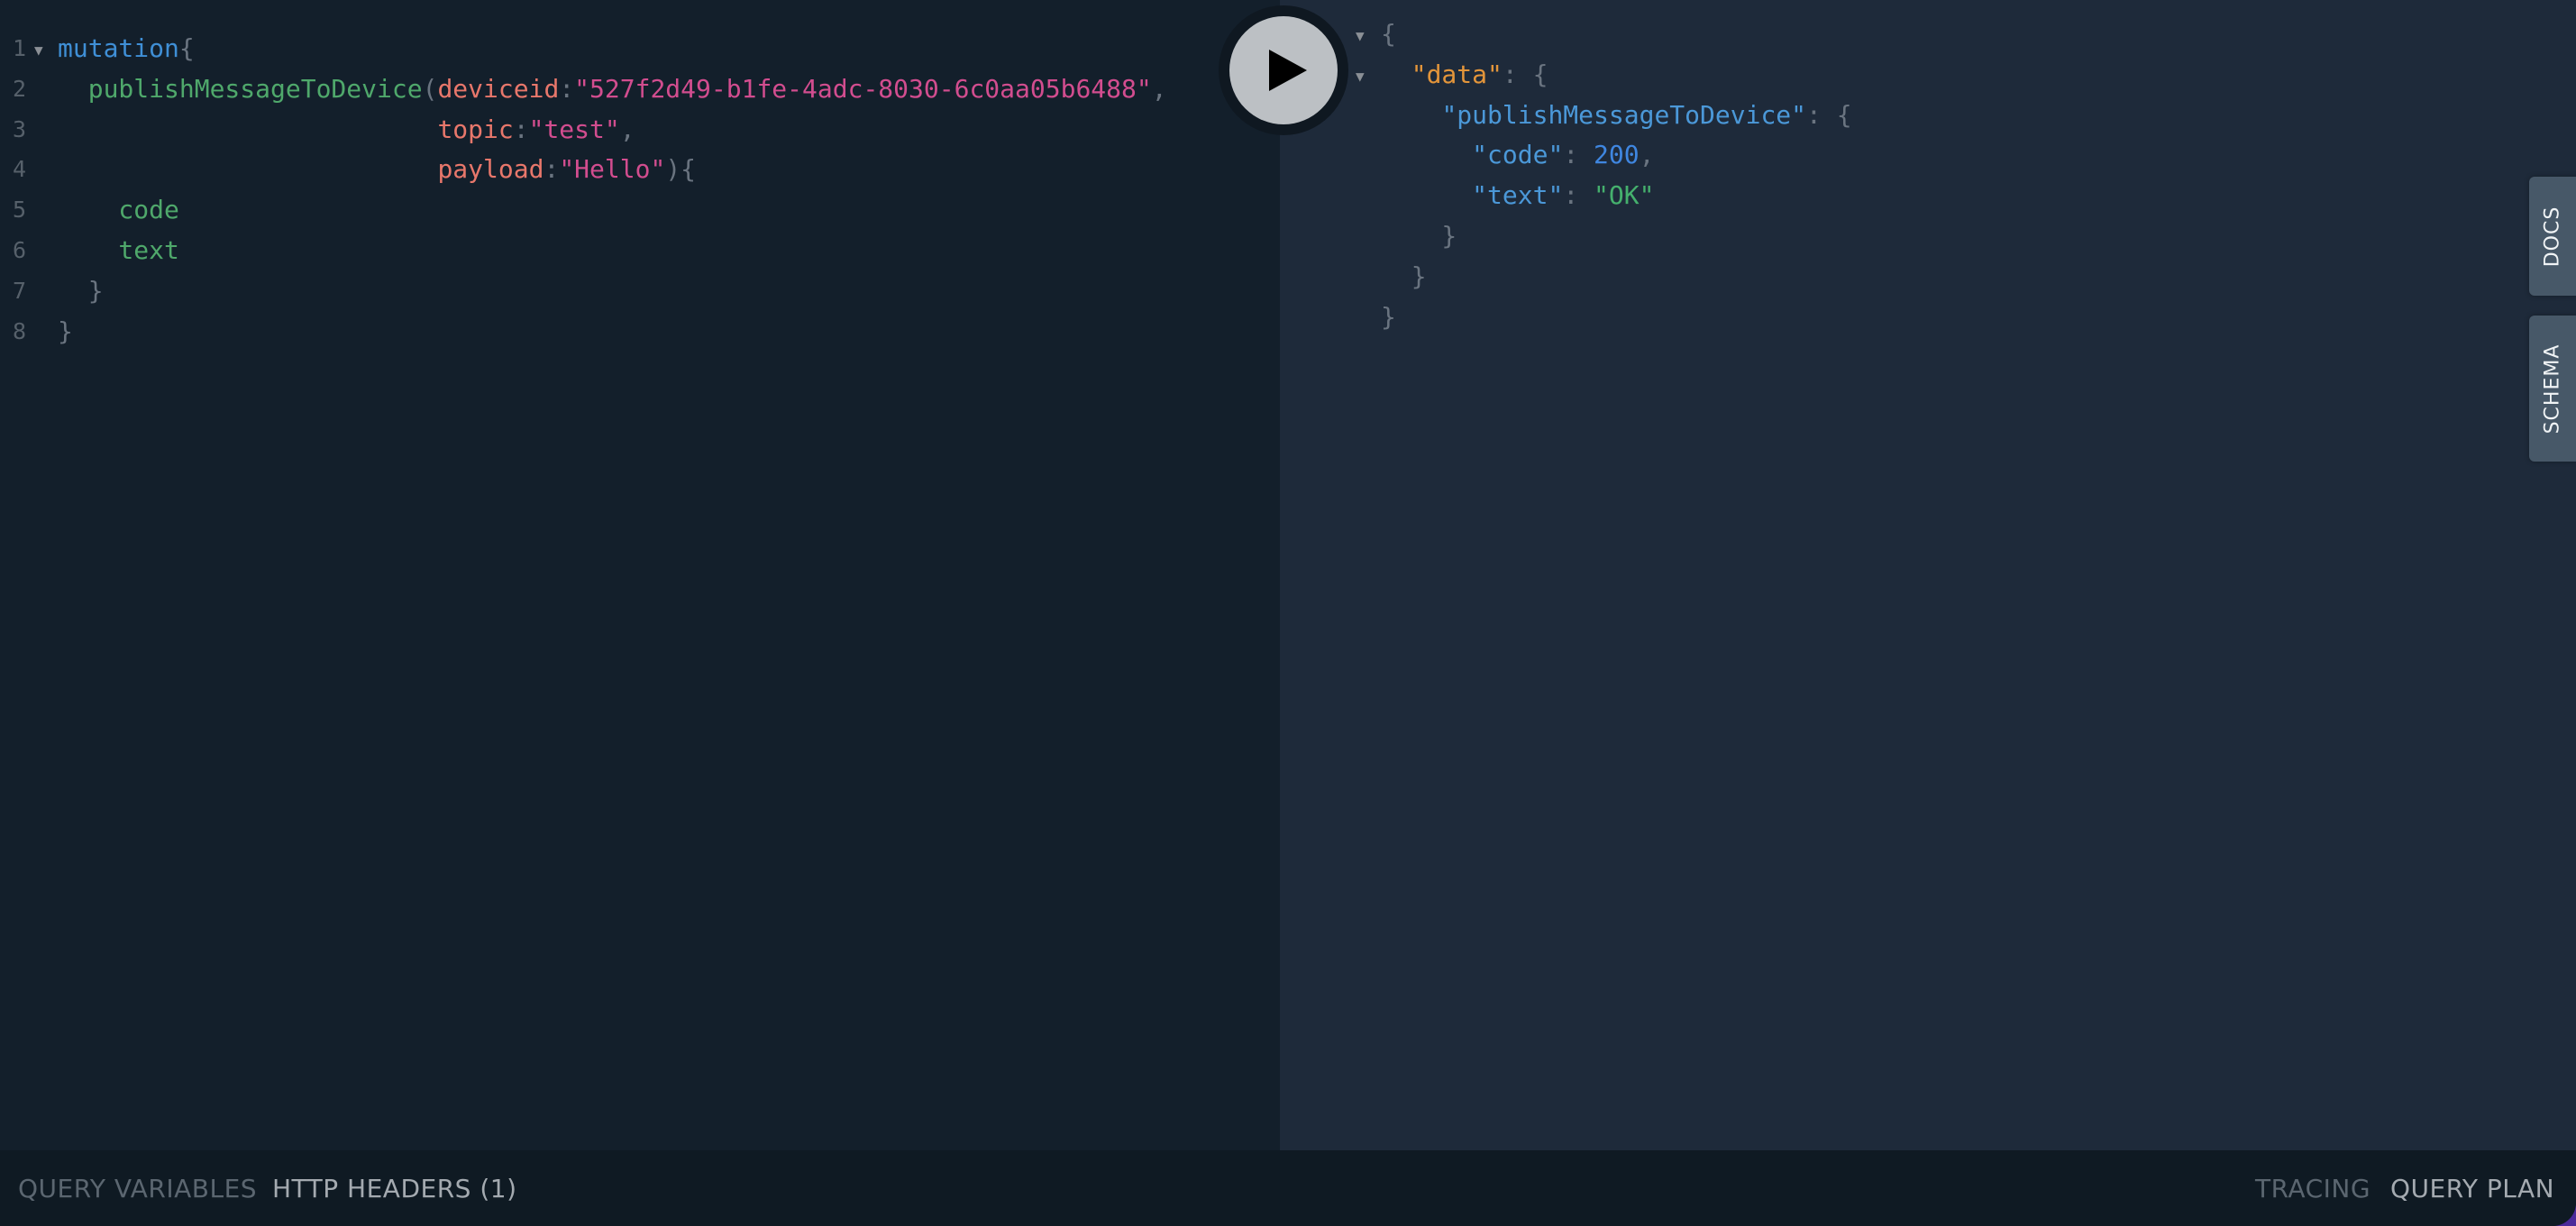 The width and height of the screenshot is (2576, 1226). What do you see at coordinates (20, 249) in the screenshot?
I see `line-number: 6` at bounding box center [20, 249].